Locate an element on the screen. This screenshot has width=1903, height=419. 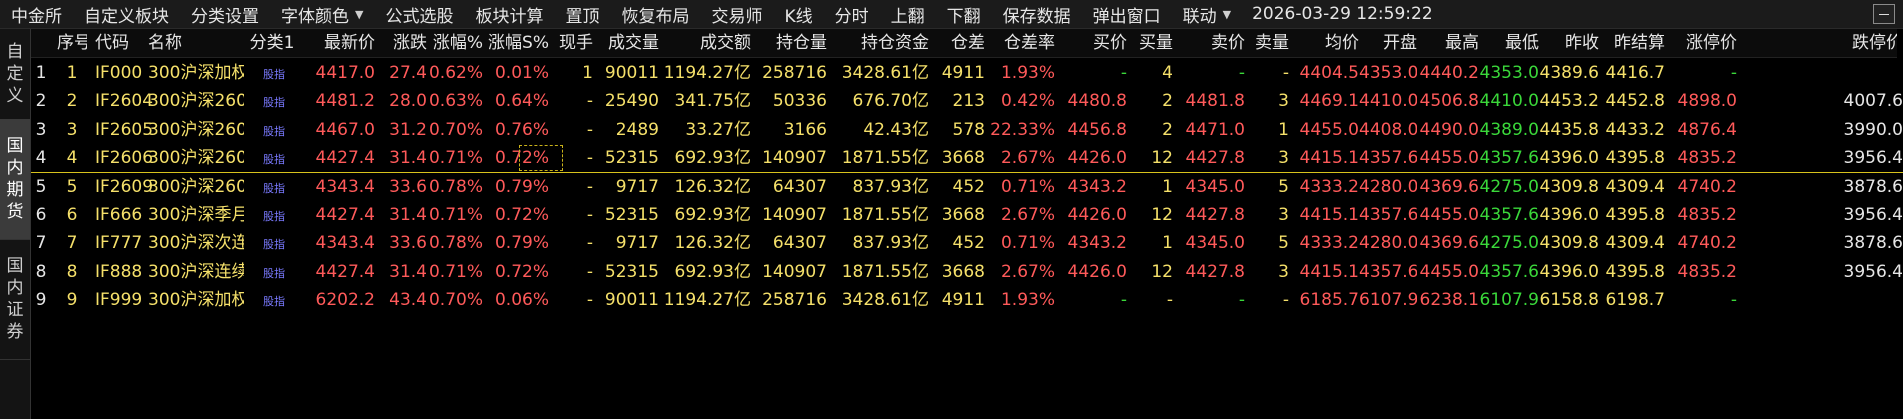
menu-item-2: 分类设置 is located at coordinates (225, 14).